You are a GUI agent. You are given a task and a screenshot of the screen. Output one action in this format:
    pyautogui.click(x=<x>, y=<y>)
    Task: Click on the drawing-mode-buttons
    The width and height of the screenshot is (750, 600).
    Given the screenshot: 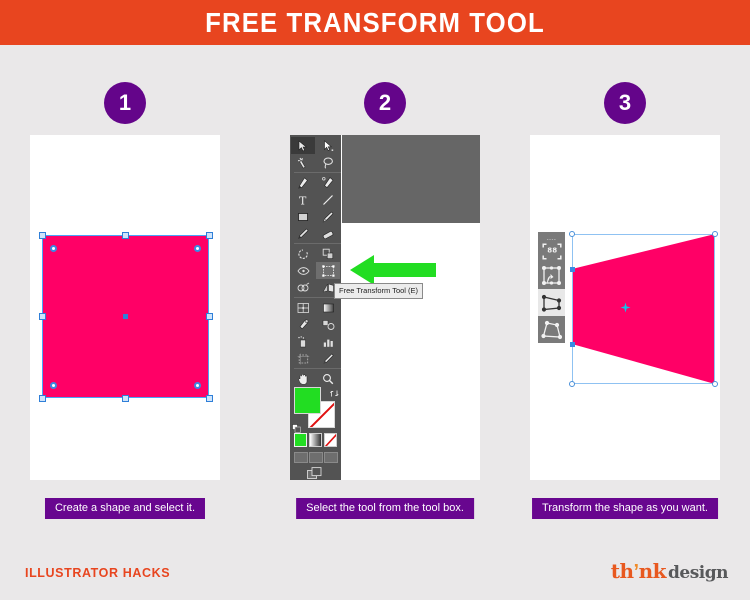 What is the action you would take?
    pyautogui.click(x=316, y=457)
    